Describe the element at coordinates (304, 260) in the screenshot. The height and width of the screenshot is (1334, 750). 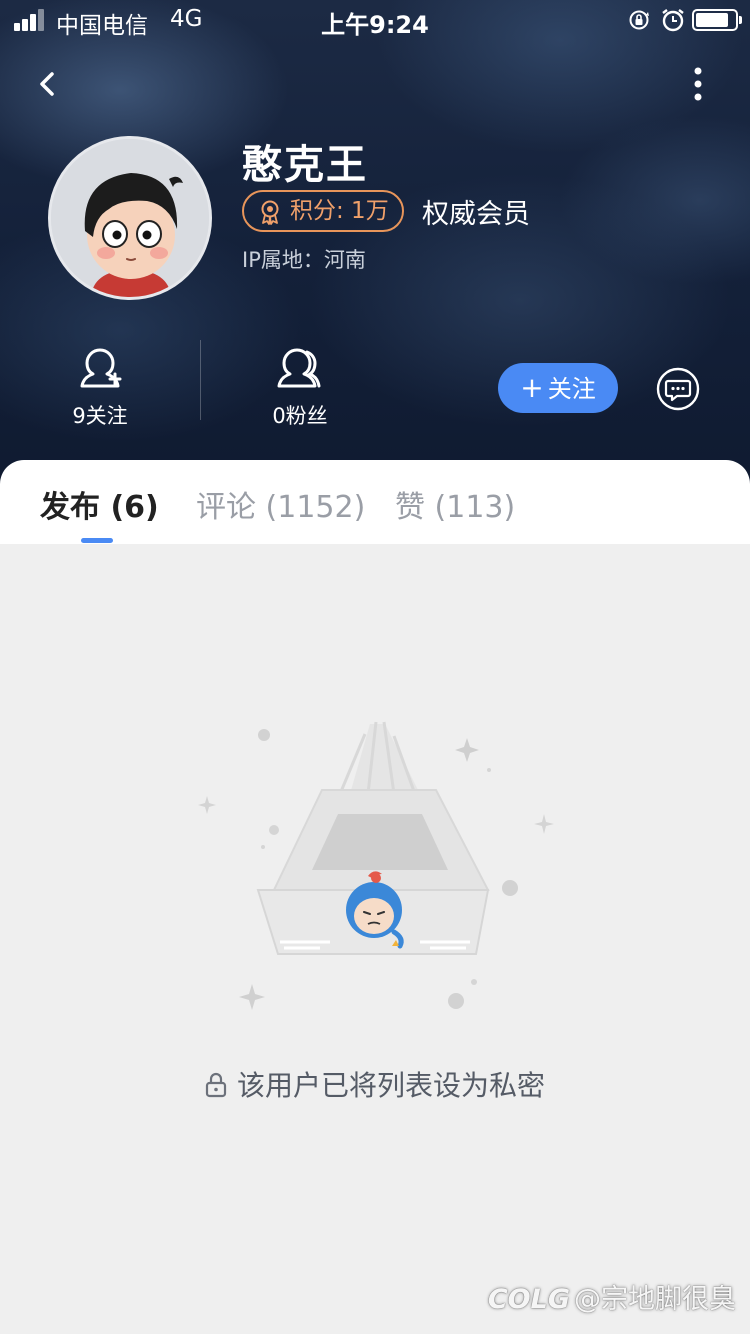
I see `ip-location: IP属地：河南` at that location.